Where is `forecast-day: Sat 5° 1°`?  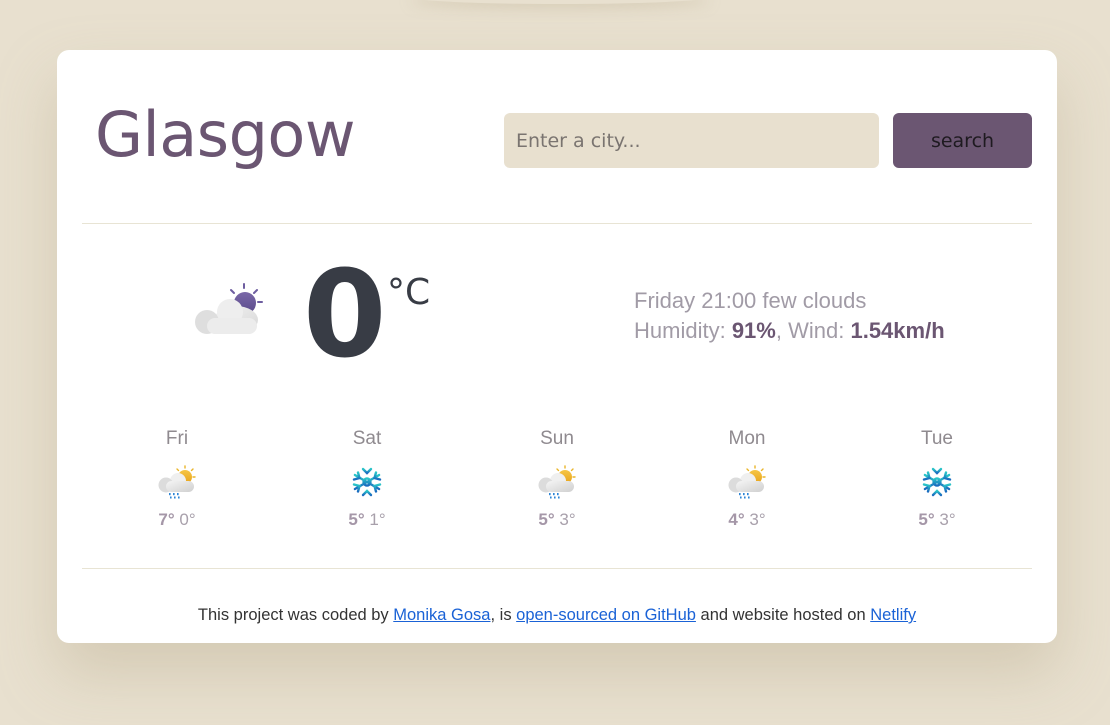
forecast-day: Sat 5° 1° is located at coordinates (367, 479).